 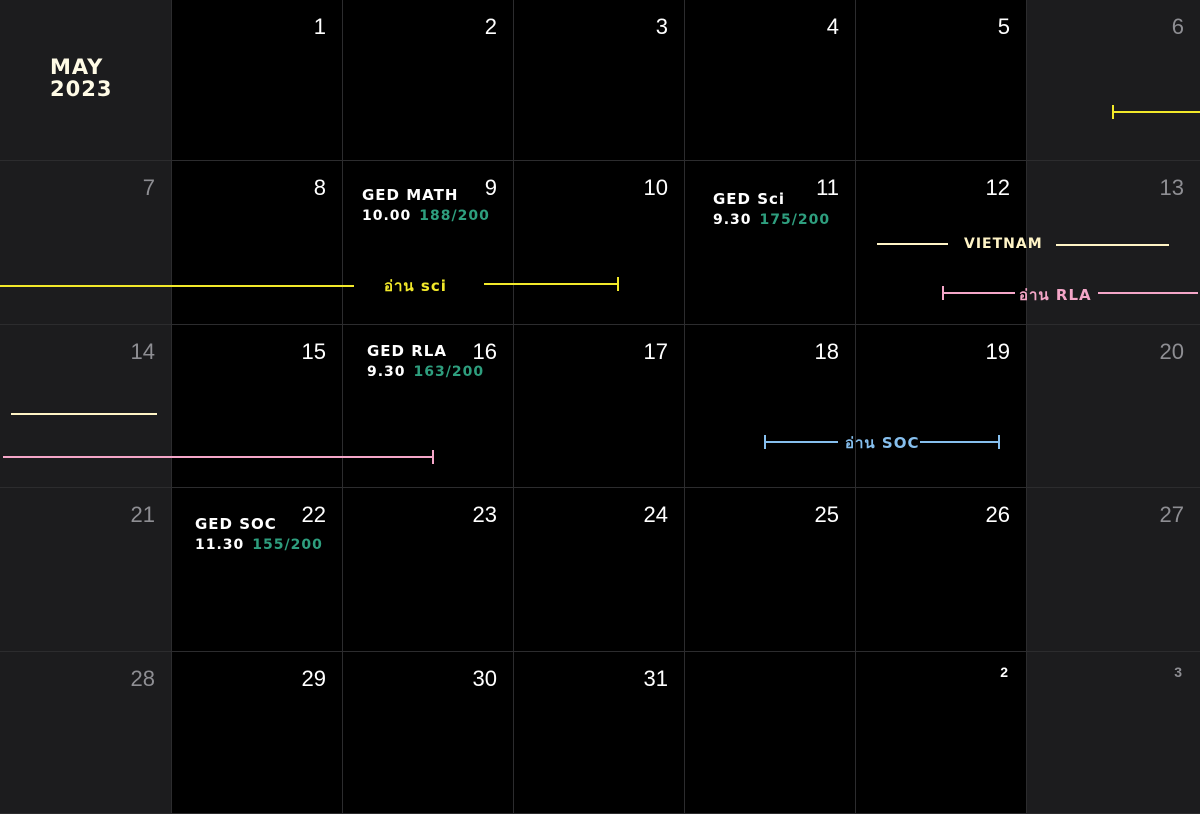 I want to click on day-number: 1, so click(x=319, y=26).